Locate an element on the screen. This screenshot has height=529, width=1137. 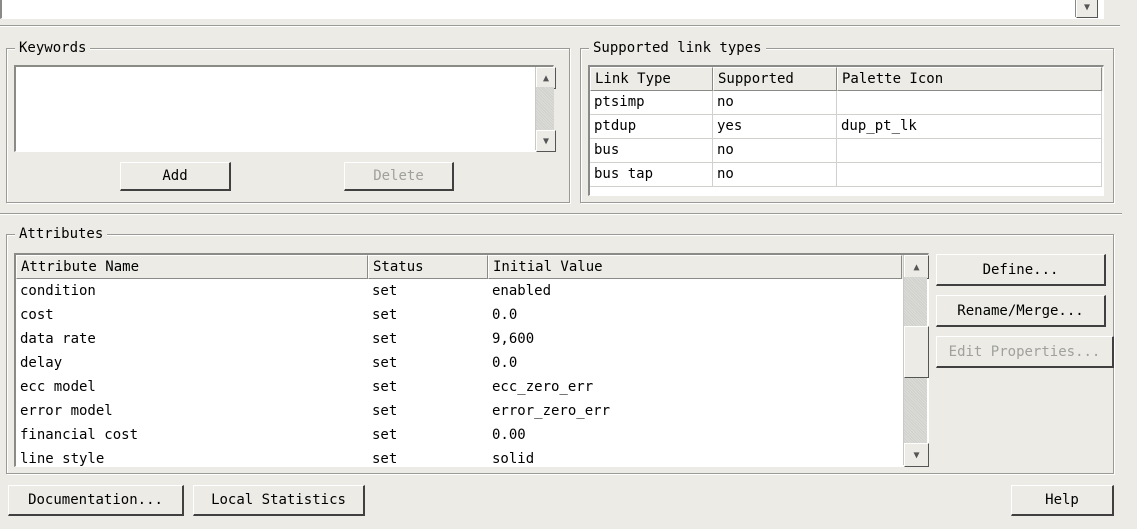
cell-link-type: bus tap is located at coordinates (651, 175).